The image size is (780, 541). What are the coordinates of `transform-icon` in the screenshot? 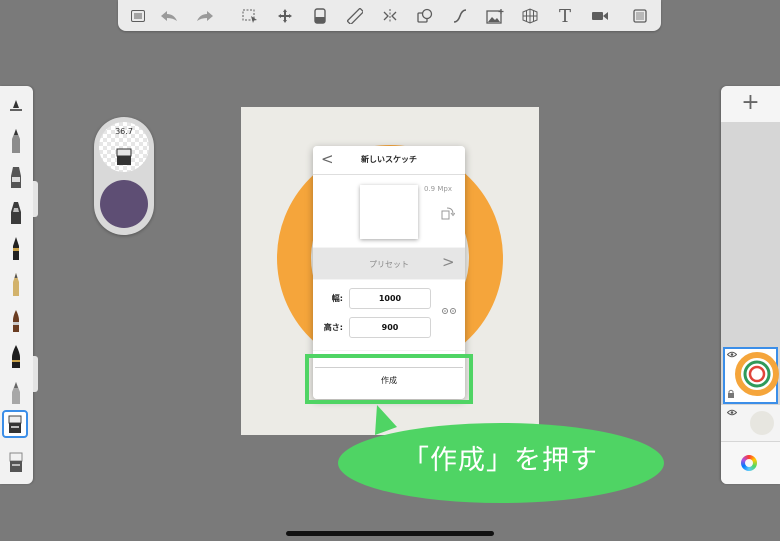 It's located at (285, 16).